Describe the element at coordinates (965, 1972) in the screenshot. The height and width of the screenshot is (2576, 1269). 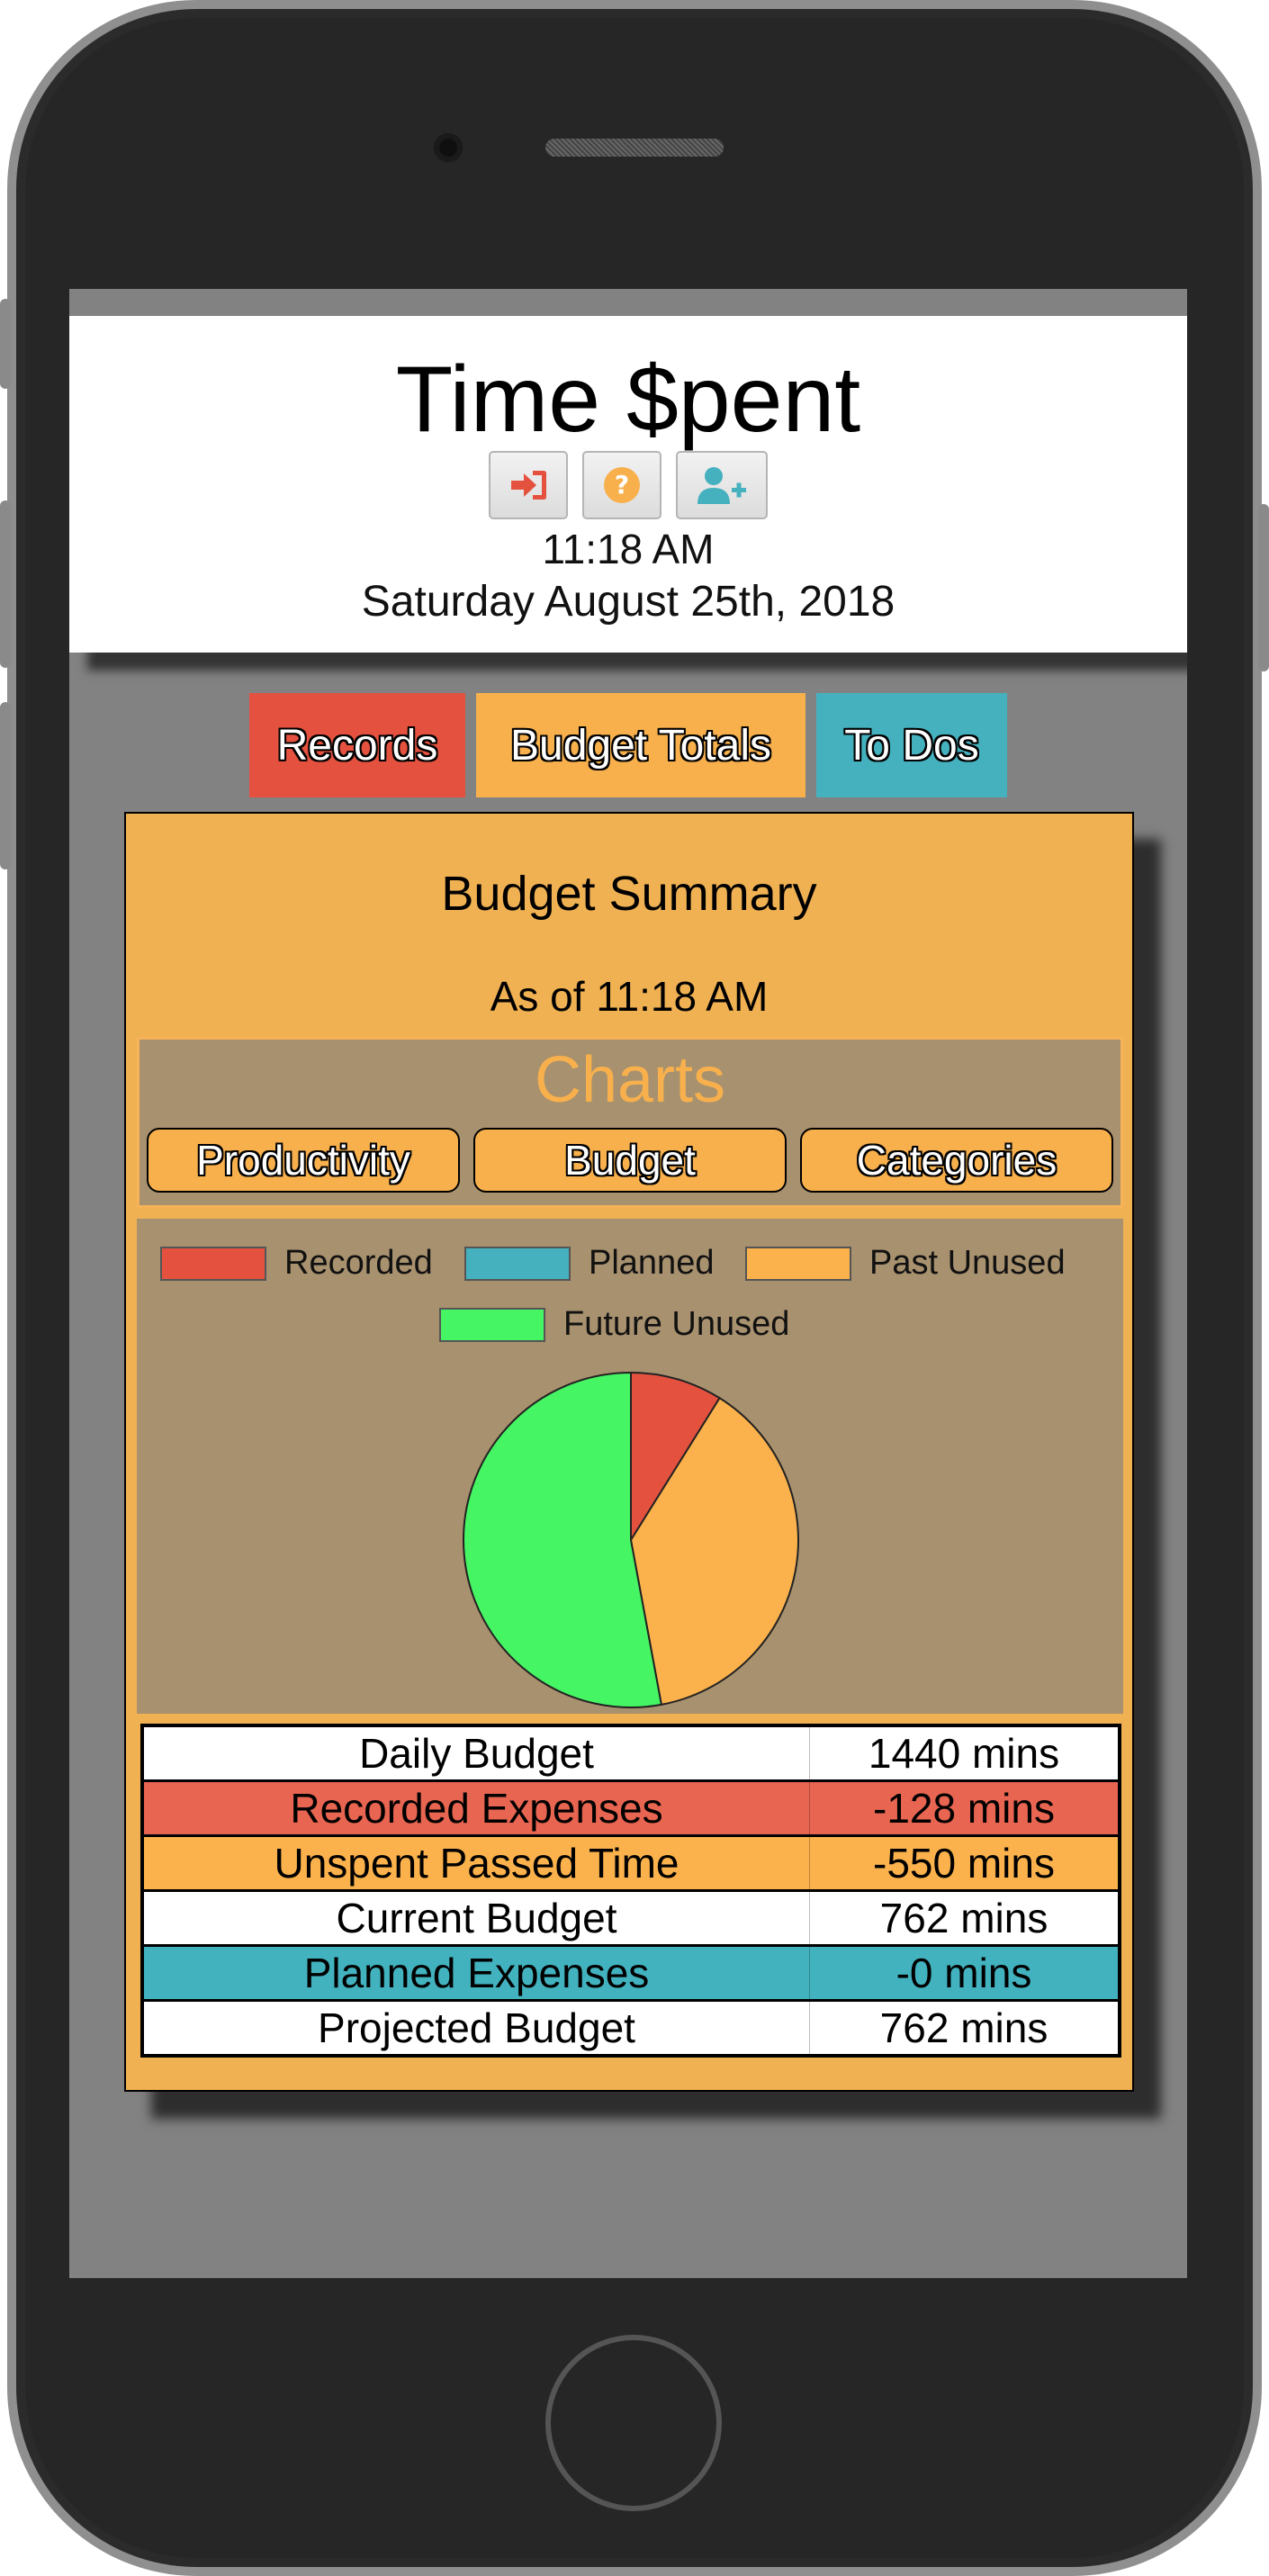
I see `row-value: -0 mins` at that location.